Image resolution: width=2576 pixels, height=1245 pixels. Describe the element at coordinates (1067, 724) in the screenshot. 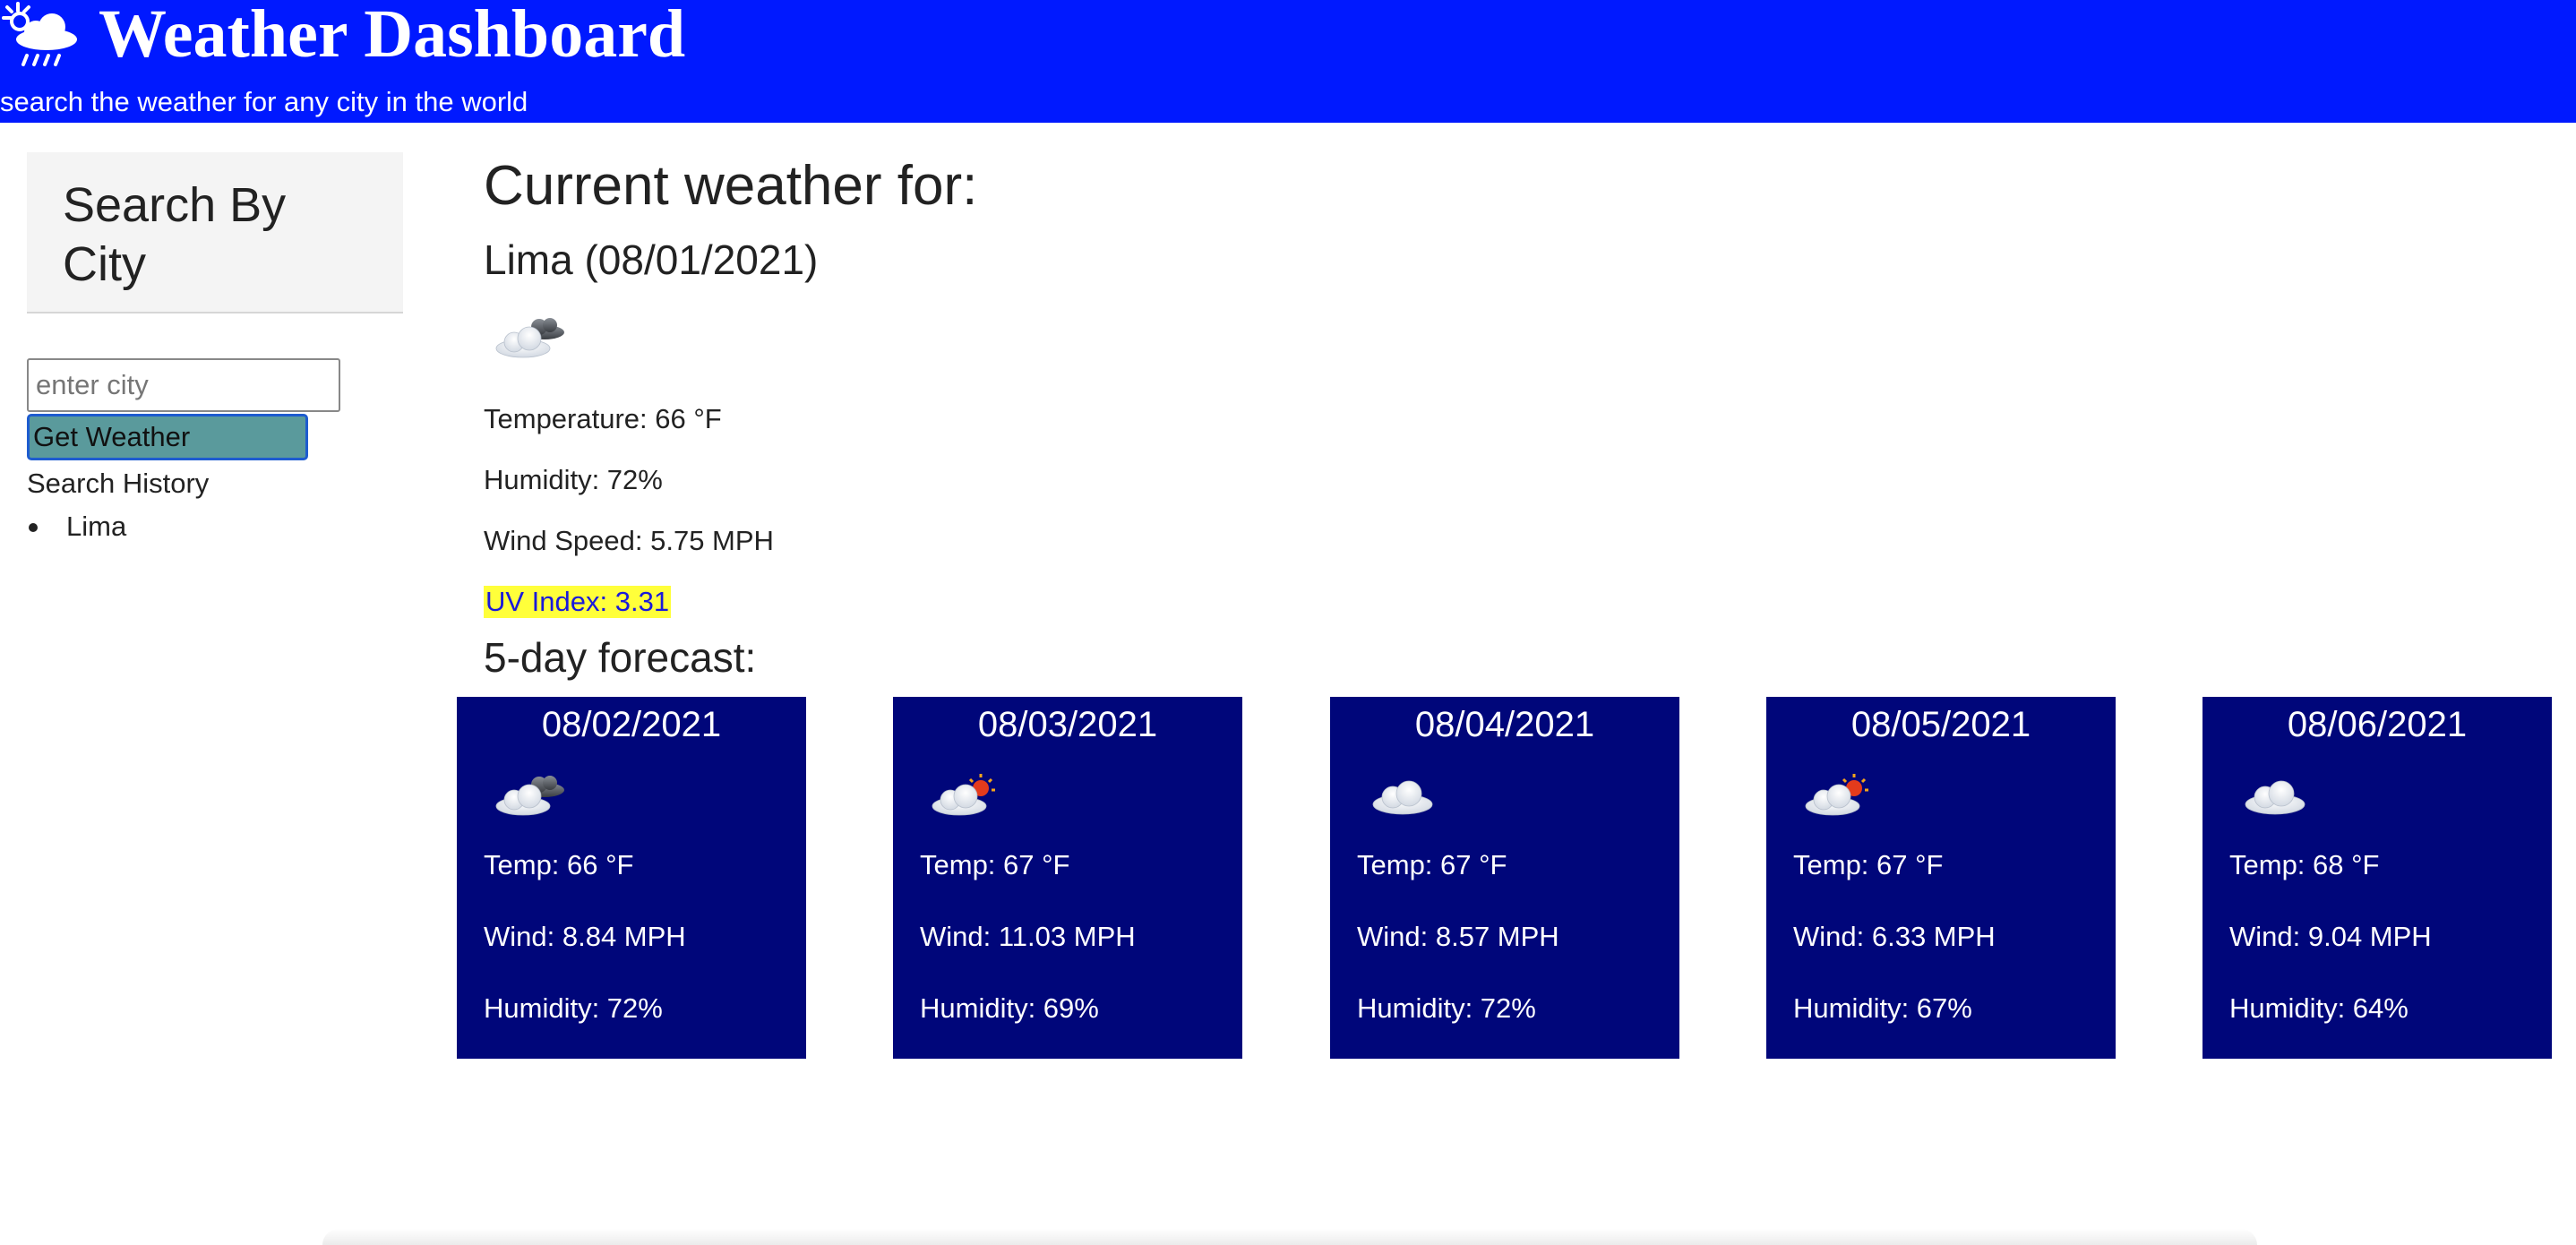

I see `forecast-date: 08/03/2021` at that location.